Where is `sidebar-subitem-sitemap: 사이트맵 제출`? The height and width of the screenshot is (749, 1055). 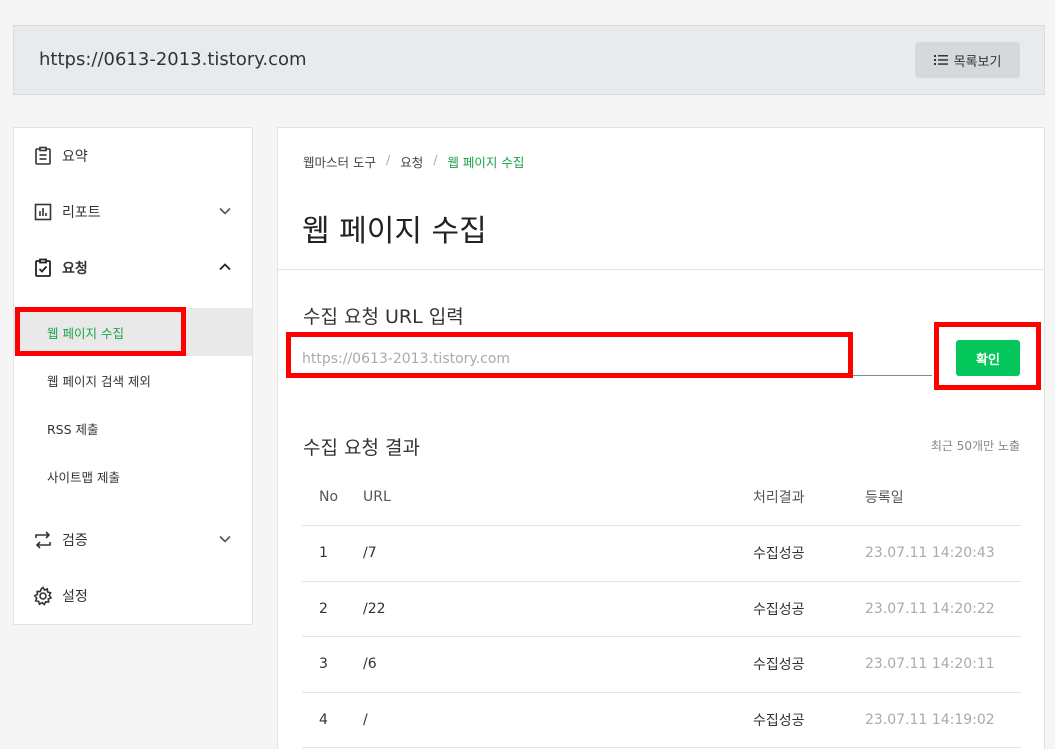
sidebar-subitem-sitemap: 사이트맵 제출 is located at coordinates (133, 476).